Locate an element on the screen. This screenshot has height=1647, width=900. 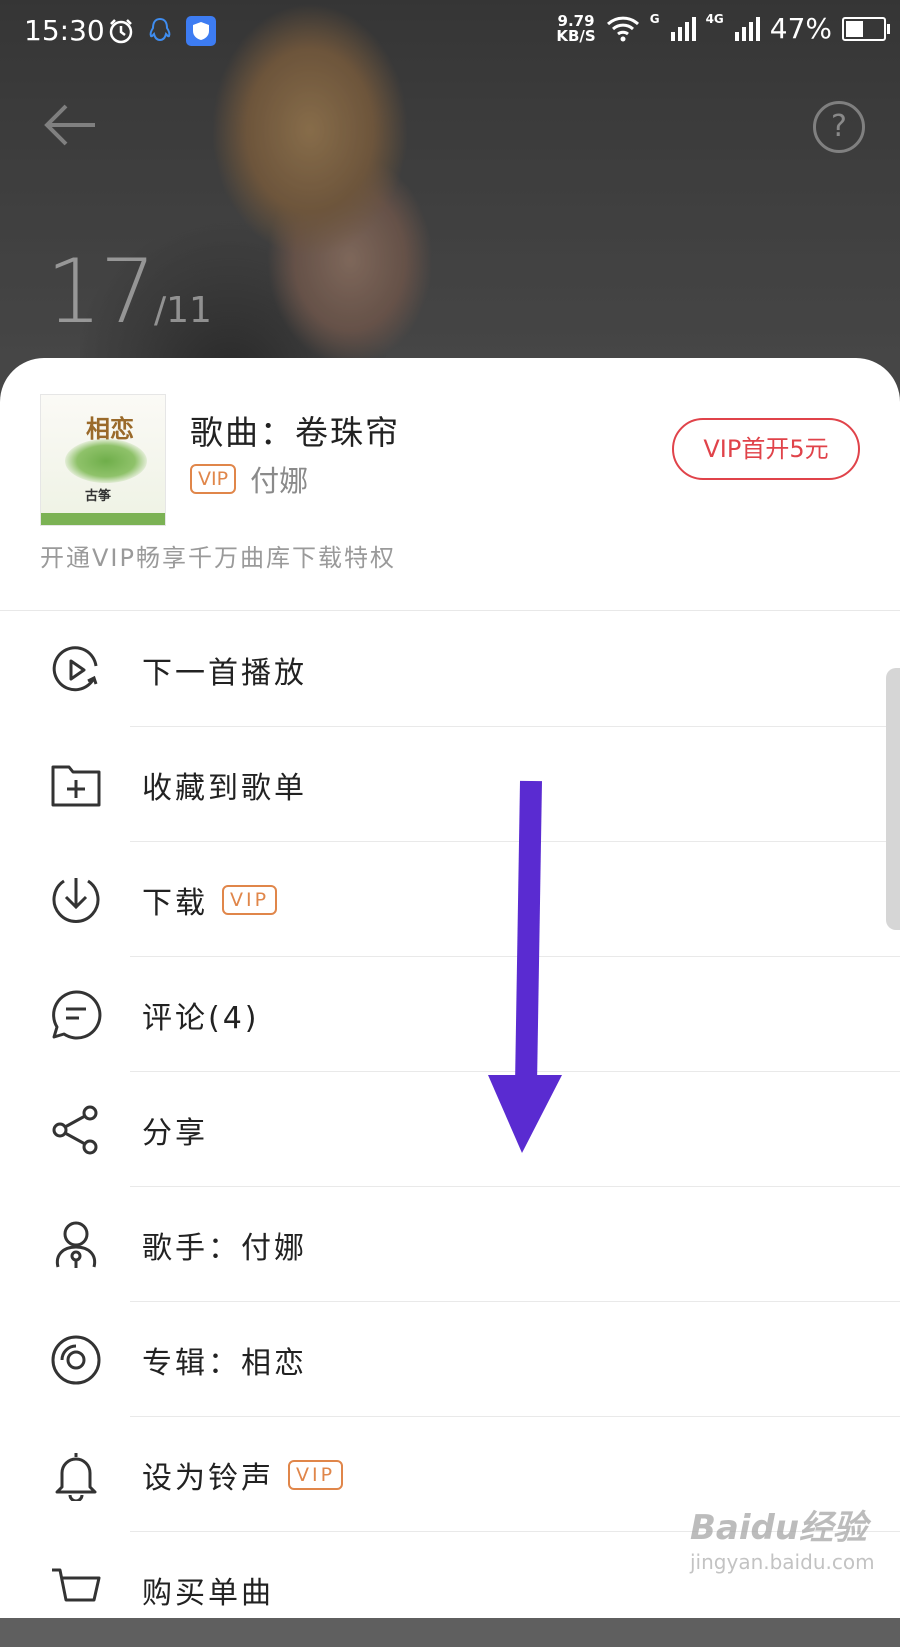
menu-label: 购买单曲 is located at coordinates (208, 1593).